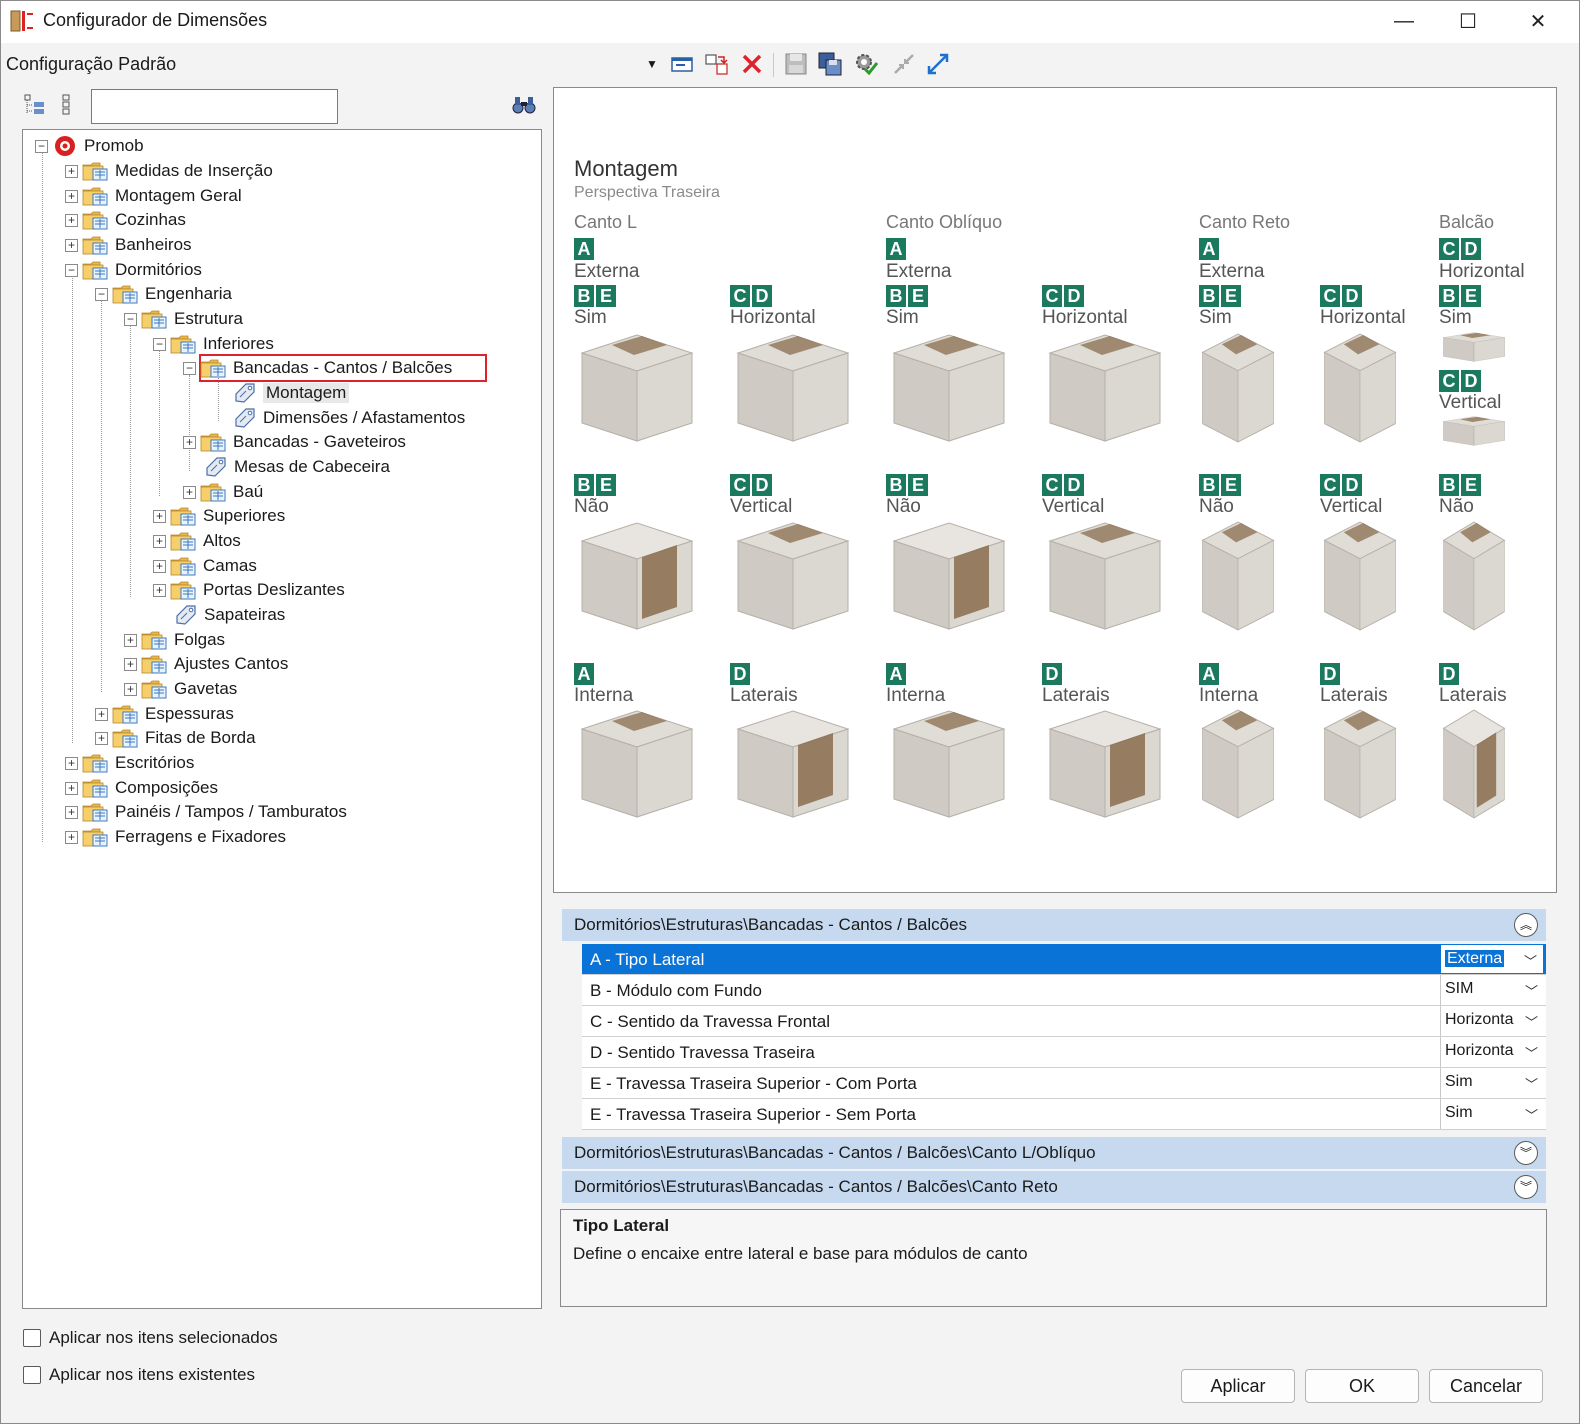 The height and width of the screenshot is (1424, 1580). Describe the element at coordinates (133, 270) in the screenshot. I see `tree-item-dormitorios: − Dormitórios` at that location.